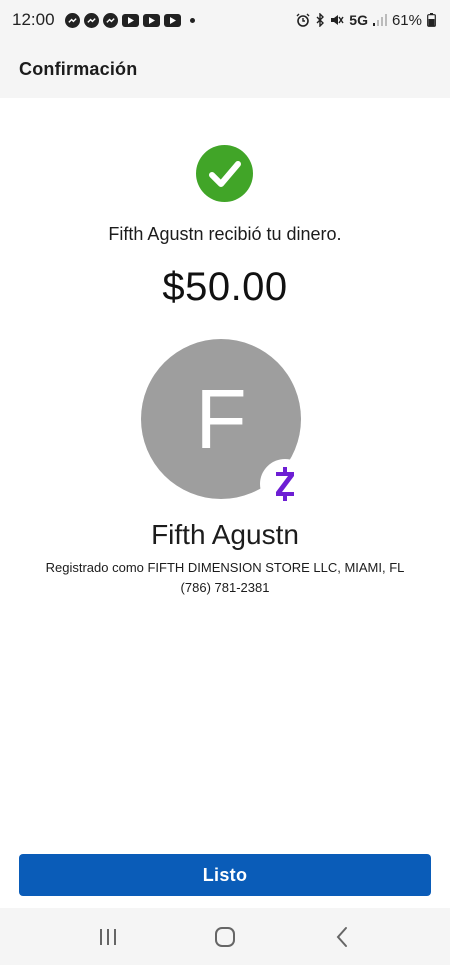 Image resolution: width=450 pixels, height=965 pixels. What do you see at coordinates (358, 20) in the screenshot?
I see `network-type: 5G` at bounding box center [358, 20].